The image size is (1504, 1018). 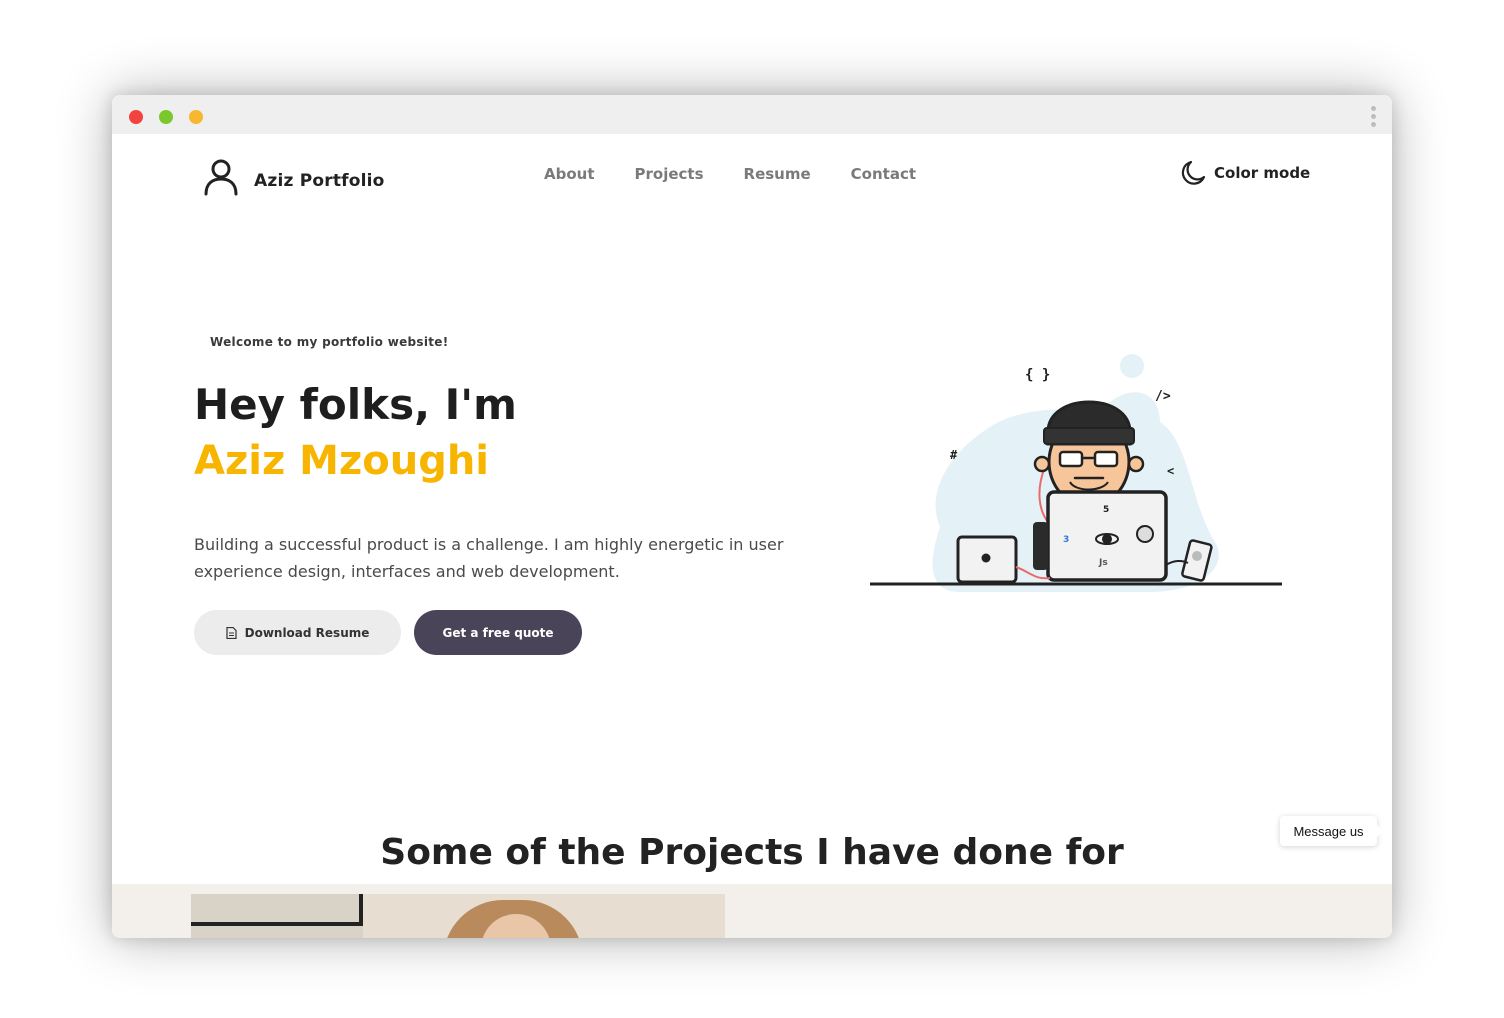 What do you see at coordinates (196, 117) in the screenshot?
I see `minimize-window-button` at bounding box center [196, 117].